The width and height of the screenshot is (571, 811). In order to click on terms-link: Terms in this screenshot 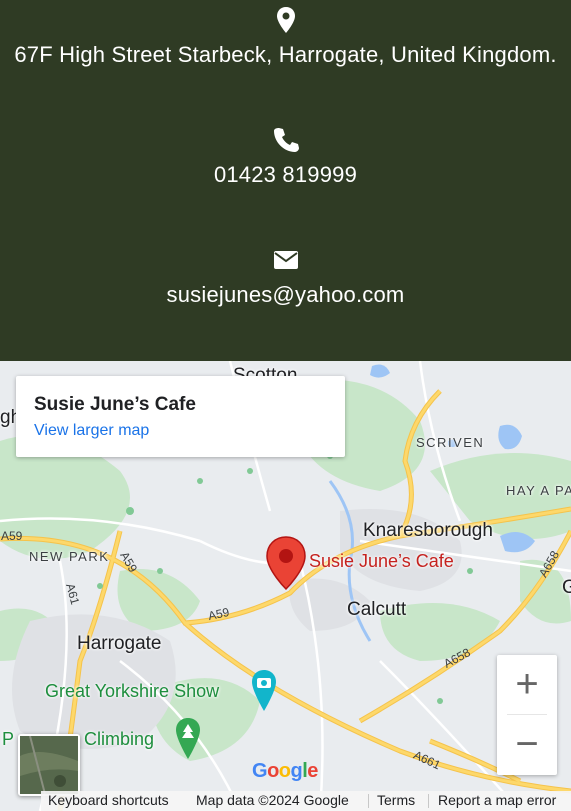, I will do `click(396, 800)`.